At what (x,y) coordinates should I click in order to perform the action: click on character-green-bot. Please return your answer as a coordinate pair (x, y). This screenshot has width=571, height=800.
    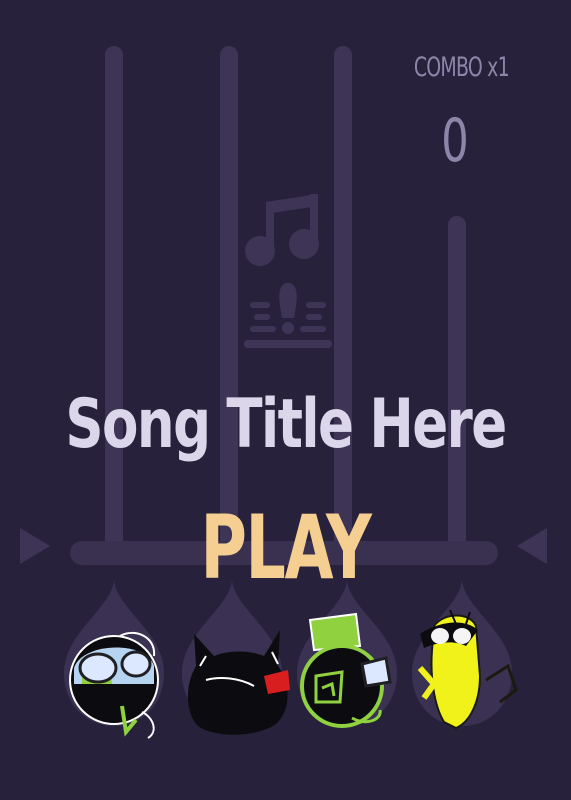
    Looking at the image, I should click on (346, 670).